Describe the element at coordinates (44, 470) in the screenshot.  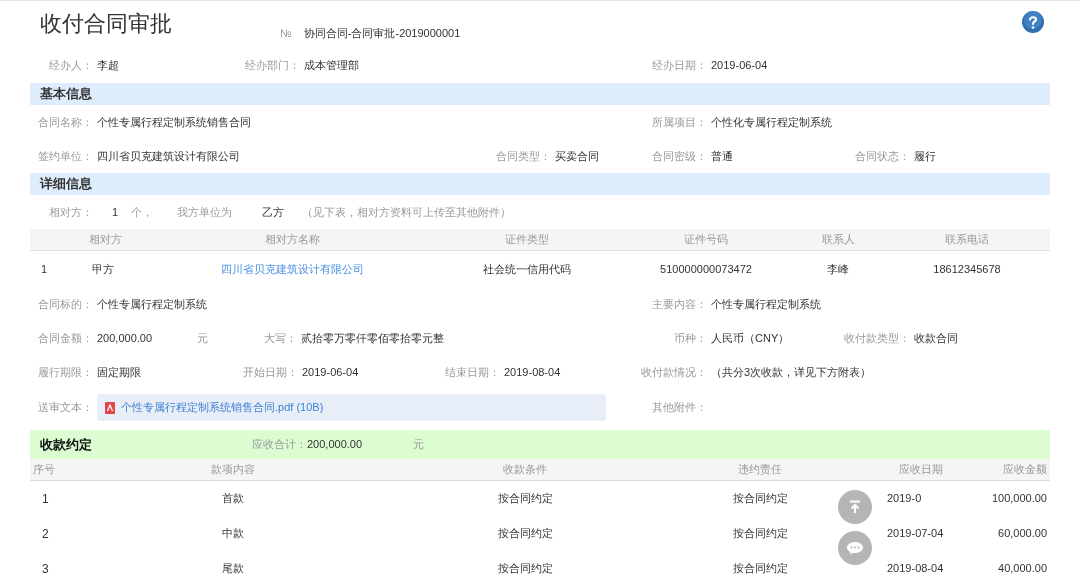
I see `column-header: 序号` at that location.